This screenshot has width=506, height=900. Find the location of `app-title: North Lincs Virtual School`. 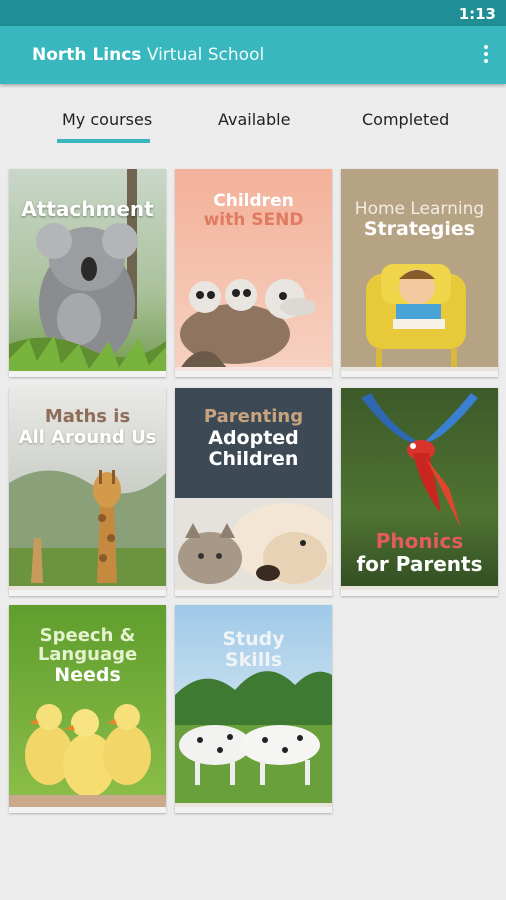

app-title: North Lincs Virtual School is located at coordinates (148, 55).